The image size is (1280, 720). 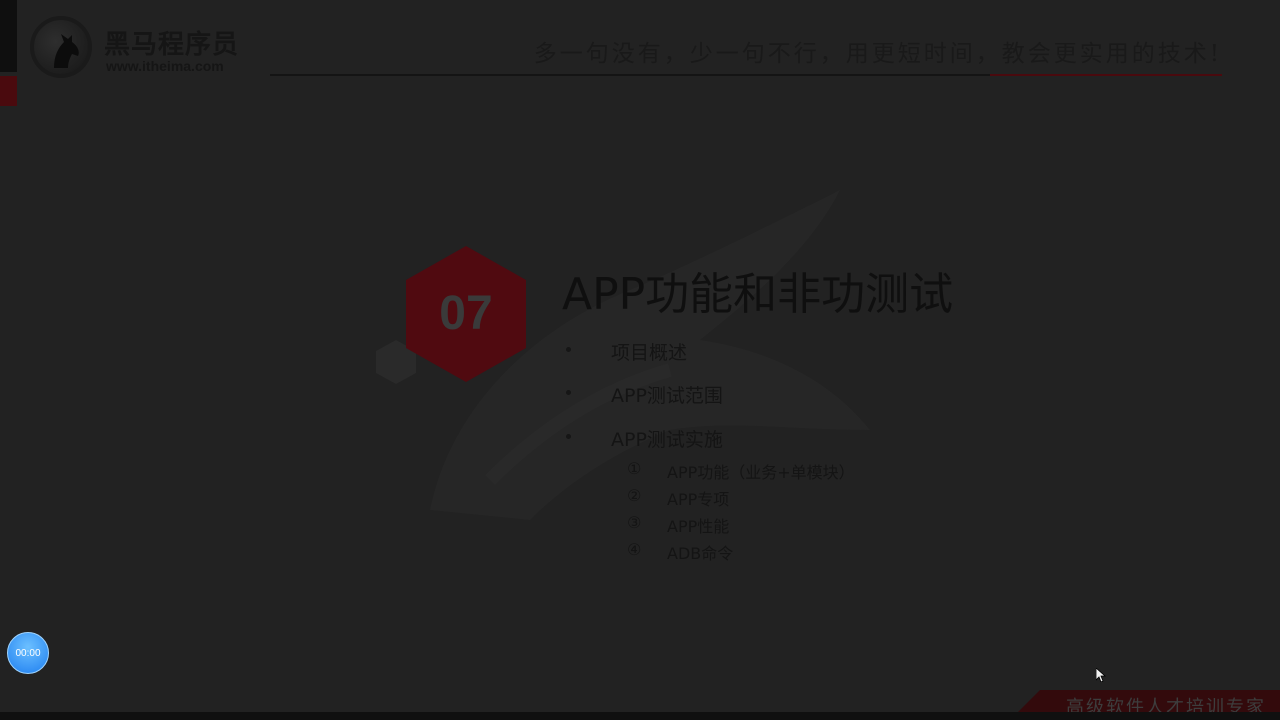 What do you see at coordinates (172, 45) in the screenshot?
I see `logo-chinese-name: 黑马程序员` at bounding box center [172, 45].